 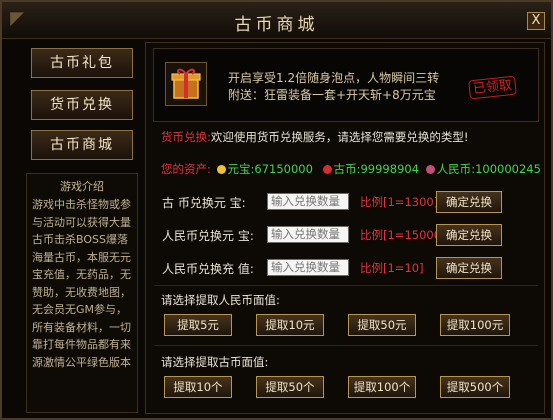 I want to click on intro-title: 游戏介绍, so click(x=82, y=186).